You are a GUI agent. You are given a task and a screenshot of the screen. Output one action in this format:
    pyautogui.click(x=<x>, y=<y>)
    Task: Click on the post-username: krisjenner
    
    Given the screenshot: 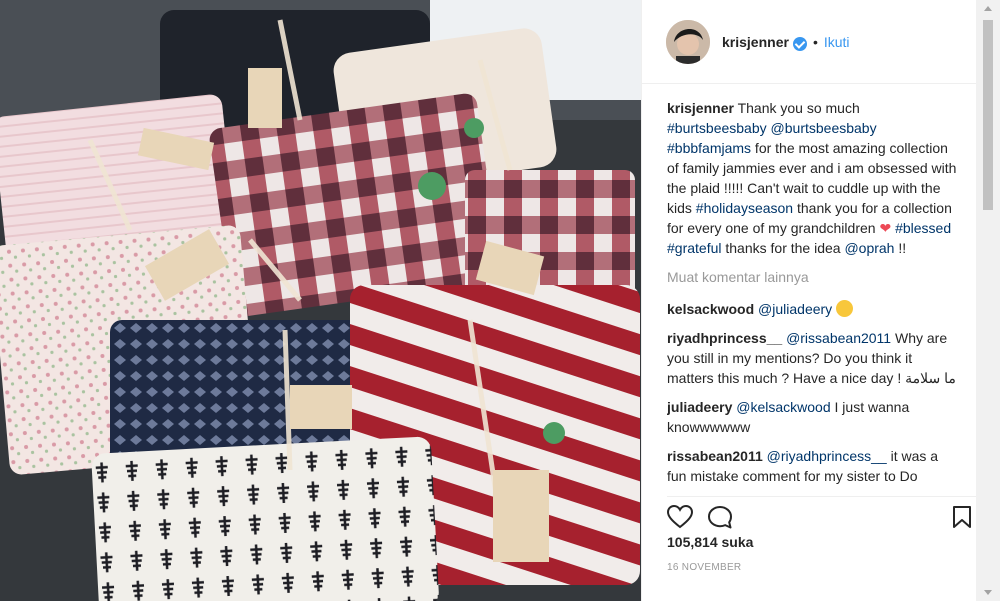 What is the action you would take?
    pyautogui.click(x=755, y=42)
    